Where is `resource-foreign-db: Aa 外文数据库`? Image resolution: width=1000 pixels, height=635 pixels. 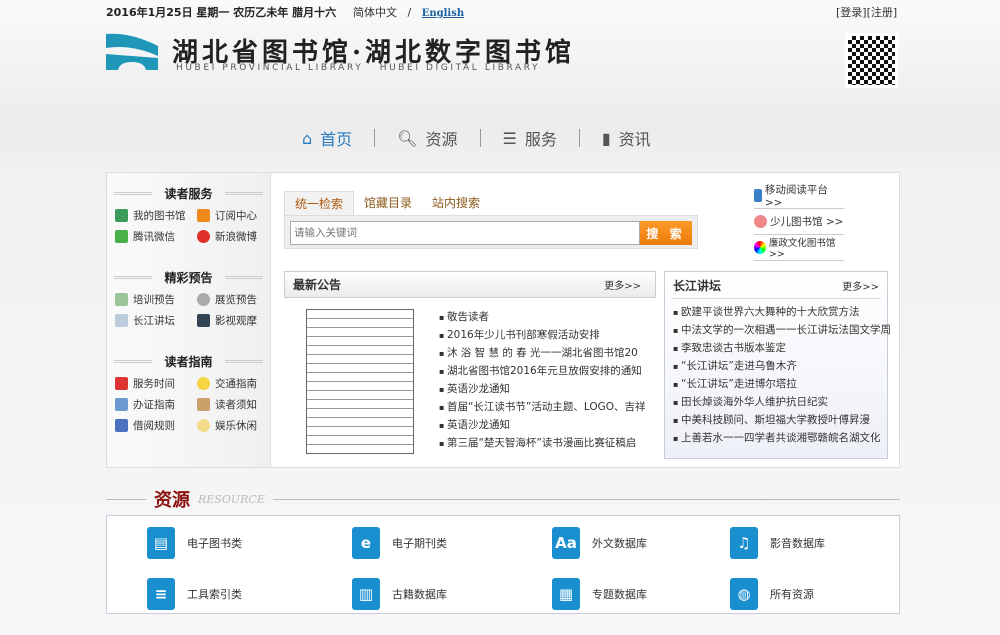 resource-foreign-db: Aa 外文数据库 is located at coordinates (641, 543).